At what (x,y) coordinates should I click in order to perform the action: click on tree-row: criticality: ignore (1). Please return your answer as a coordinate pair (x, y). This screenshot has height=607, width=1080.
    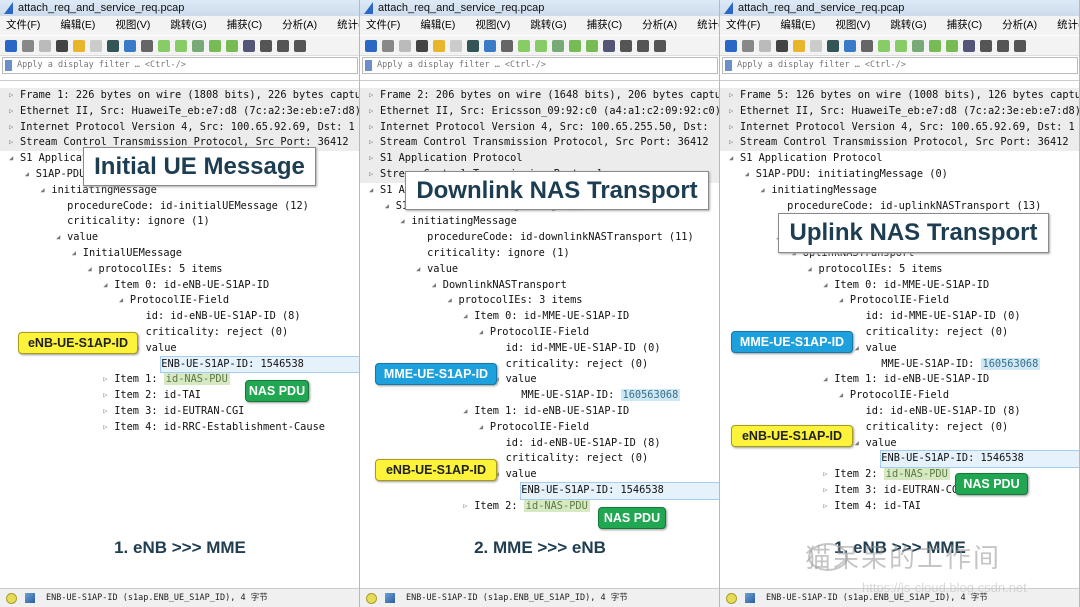
    Looking at the image, I should click on (179, 222).